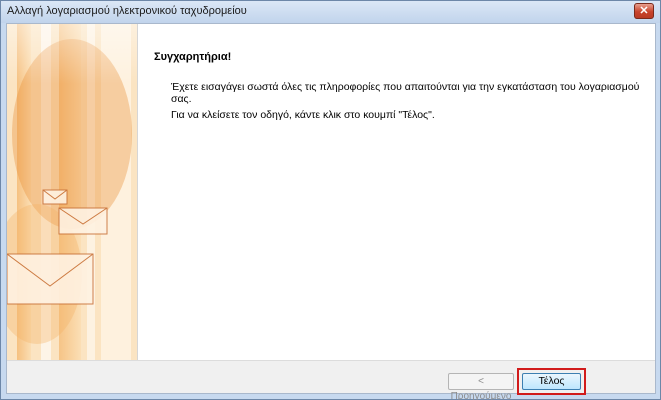 The image size is (661, 400). I want to click on congratulations-heading: Συγχαρητήρια!, so click(193, 57).